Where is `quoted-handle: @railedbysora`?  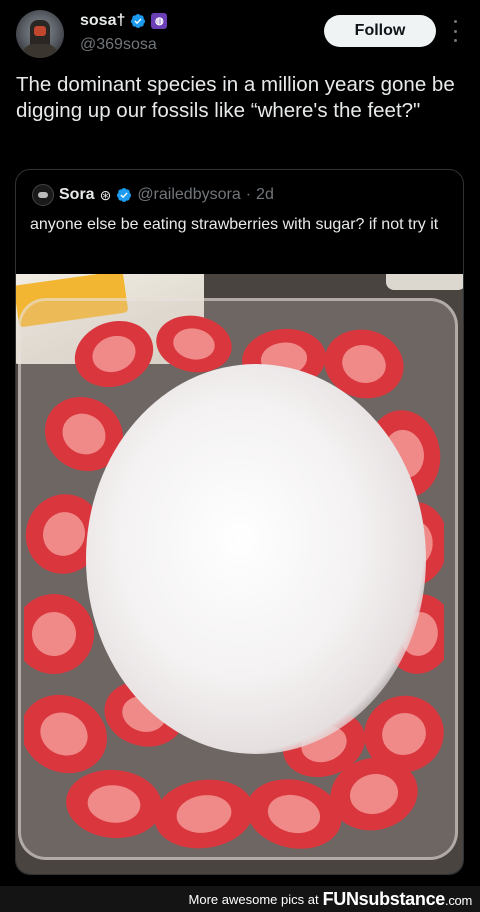 quoted-handle: @railedbysora is located at coordinates (188, 195).